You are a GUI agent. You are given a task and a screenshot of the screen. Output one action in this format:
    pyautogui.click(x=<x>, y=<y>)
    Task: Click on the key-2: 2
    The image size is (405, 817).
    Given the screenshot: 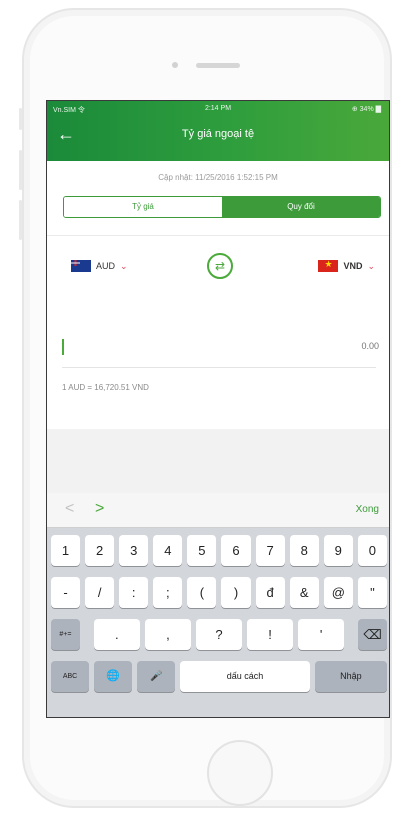 What is the action you would take?
    pyautogui.click(x=100, y=550)
    